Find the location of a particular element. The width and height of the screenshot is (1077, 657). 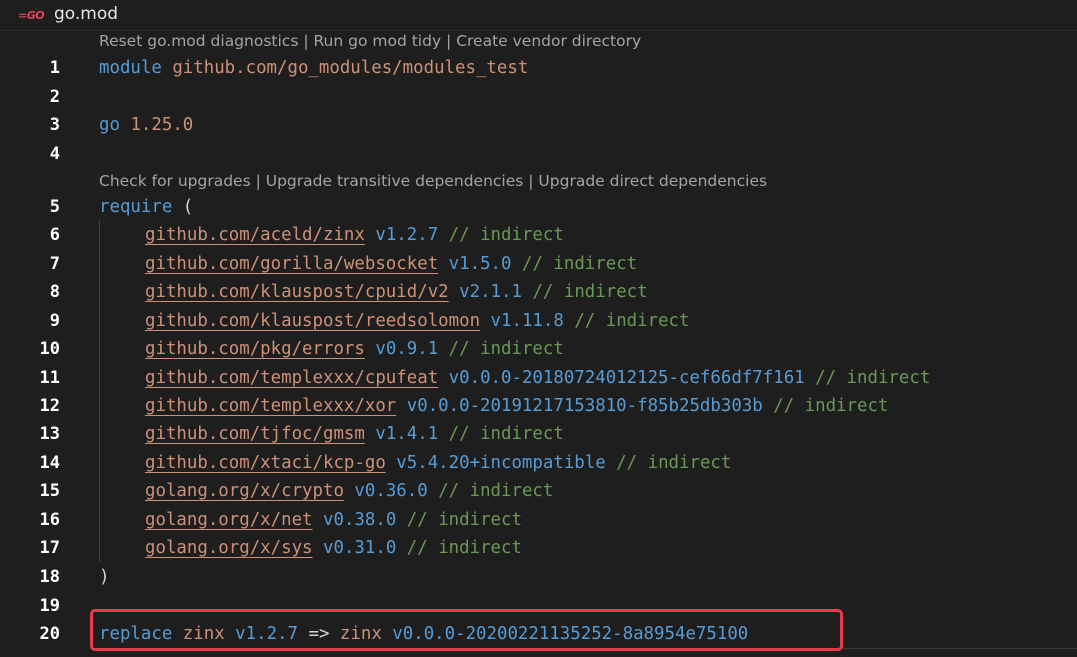

dependency-module: github.com/tjfoc/gmsm is located at coordinates (255, 434).